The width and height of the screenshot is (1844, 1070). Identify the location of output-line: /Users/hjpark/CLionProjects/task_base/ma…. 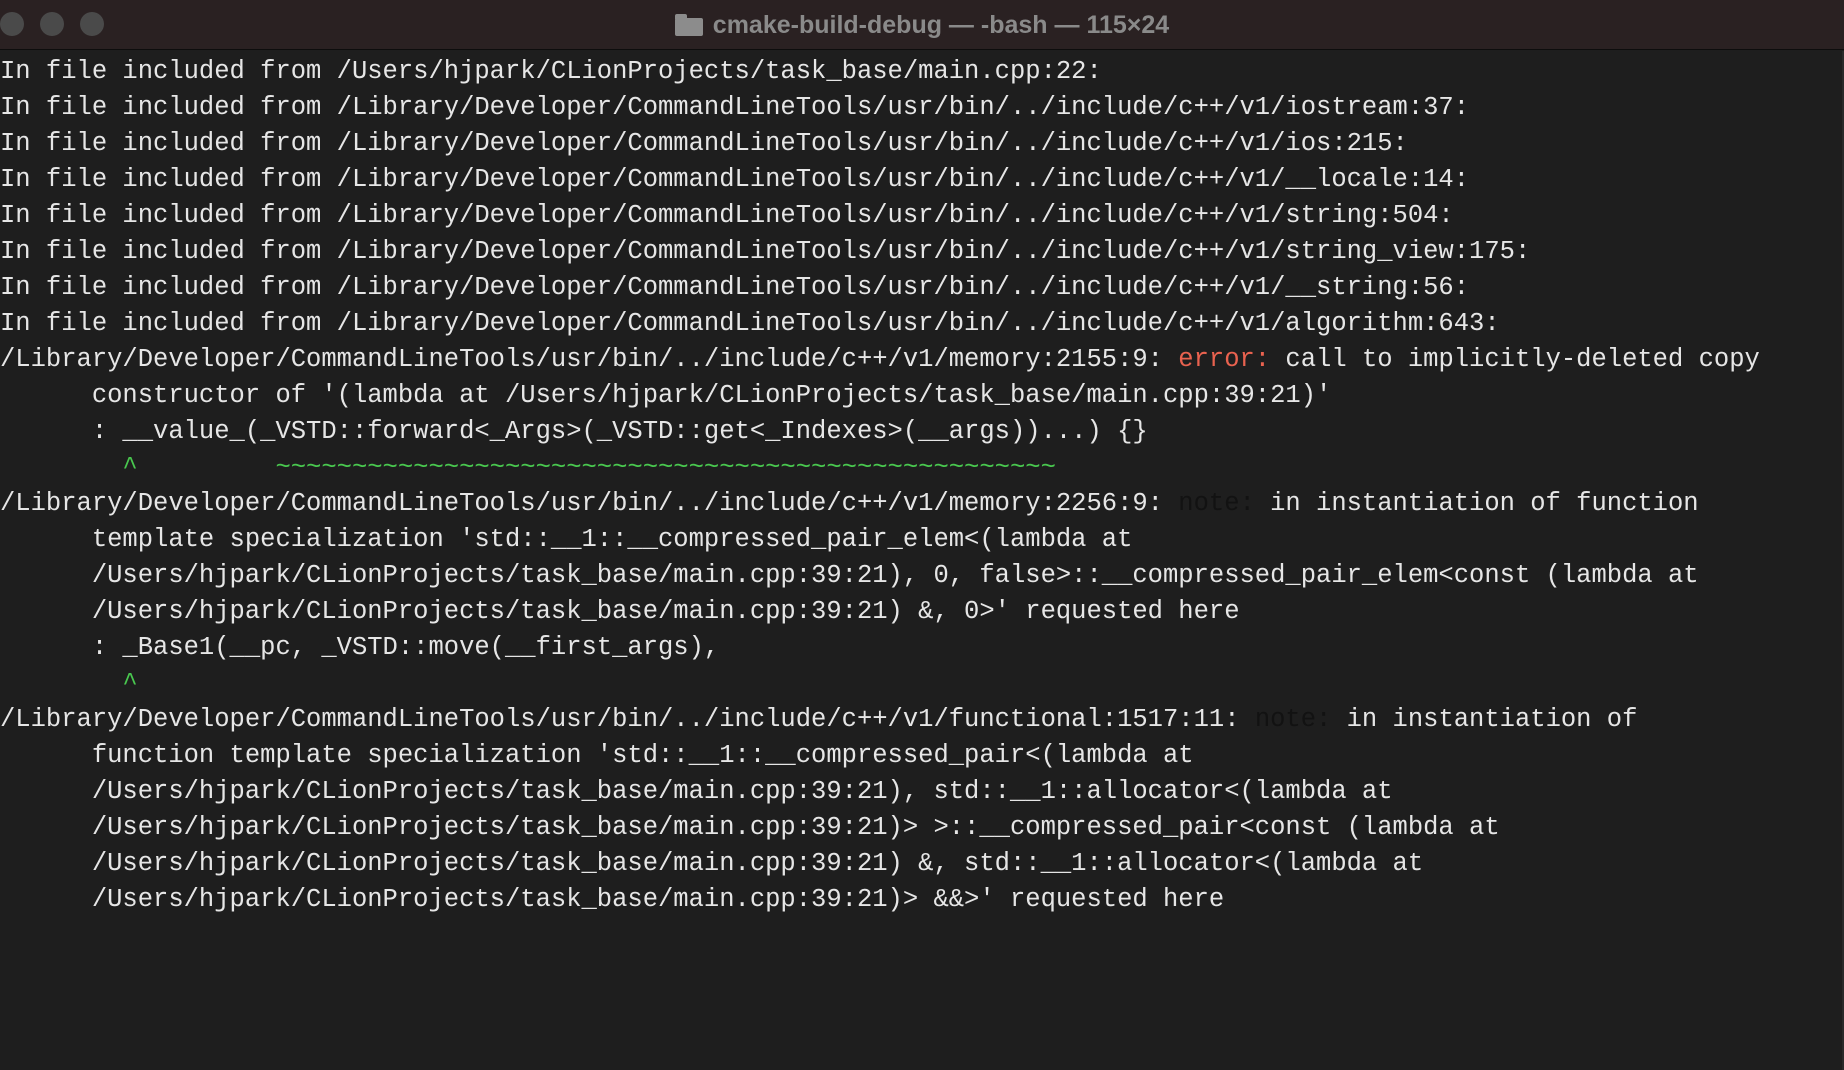
(612, 899).